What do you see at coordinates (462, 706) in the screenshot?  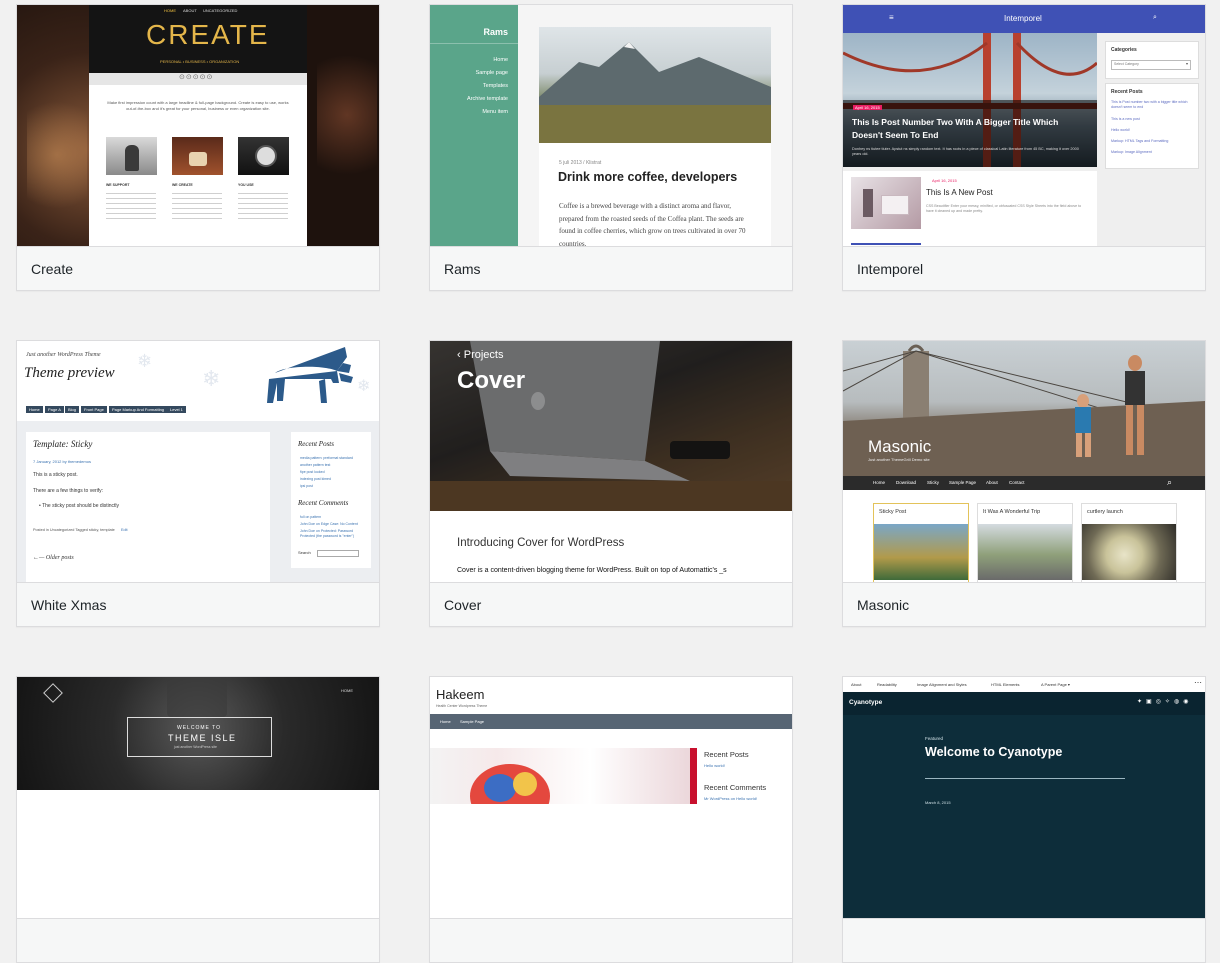 I see `site-tagline: Health Center Wordpress Theme` at bounding box center [462, 706].